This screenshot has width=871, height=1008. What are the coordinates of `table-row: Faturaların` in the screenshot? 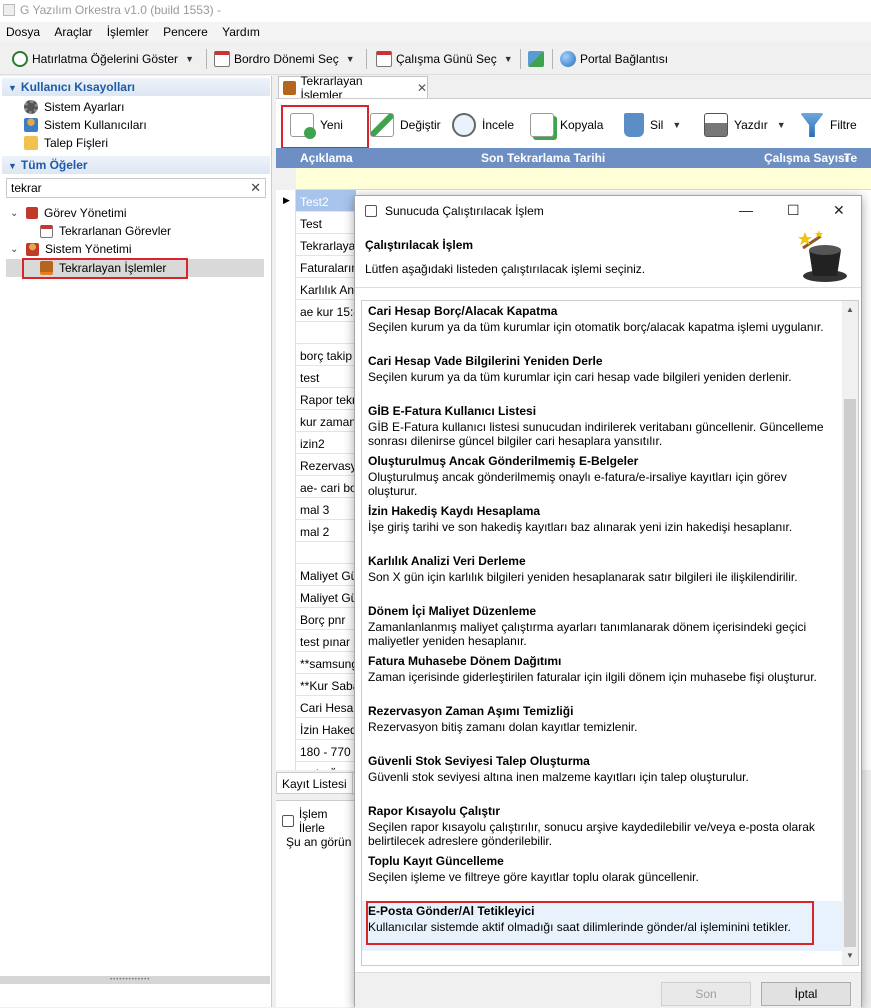 It's located at (326, 267).